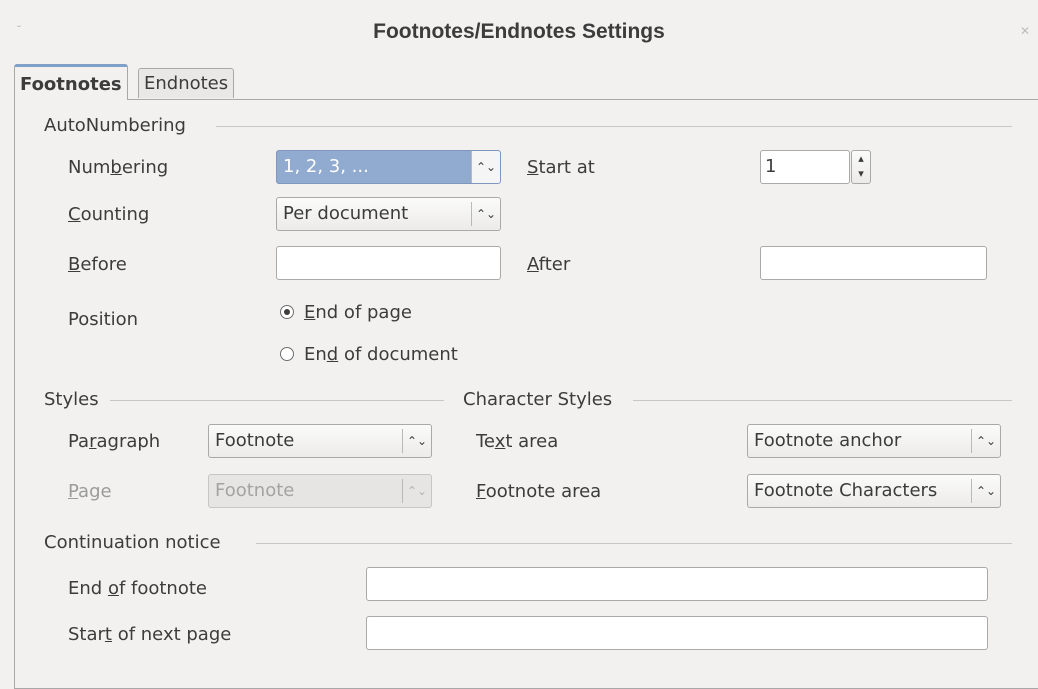 The width and height of the screenshot is (1038, 689). I want to click on paragraph-style-value: Footnote, so click(255, 440).